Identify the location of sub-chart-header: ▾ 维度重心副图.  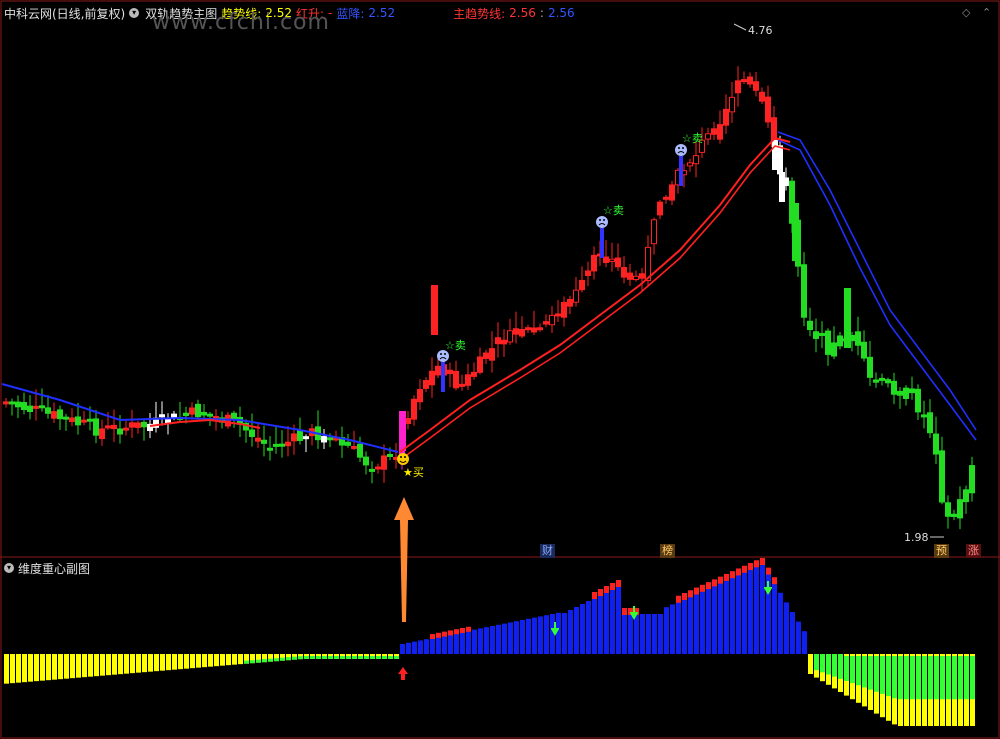
(47, 568).